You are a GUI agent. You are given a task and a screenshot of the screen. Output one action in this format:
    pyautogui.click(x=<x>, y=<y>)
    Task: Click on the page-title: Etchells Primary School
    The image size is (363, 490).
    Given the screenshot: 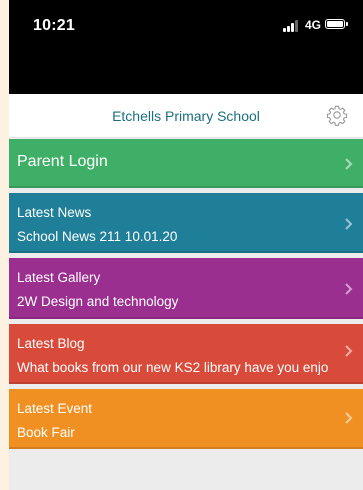 What is the action you would take?
    pyautogui.click(x=186, y=116)
    